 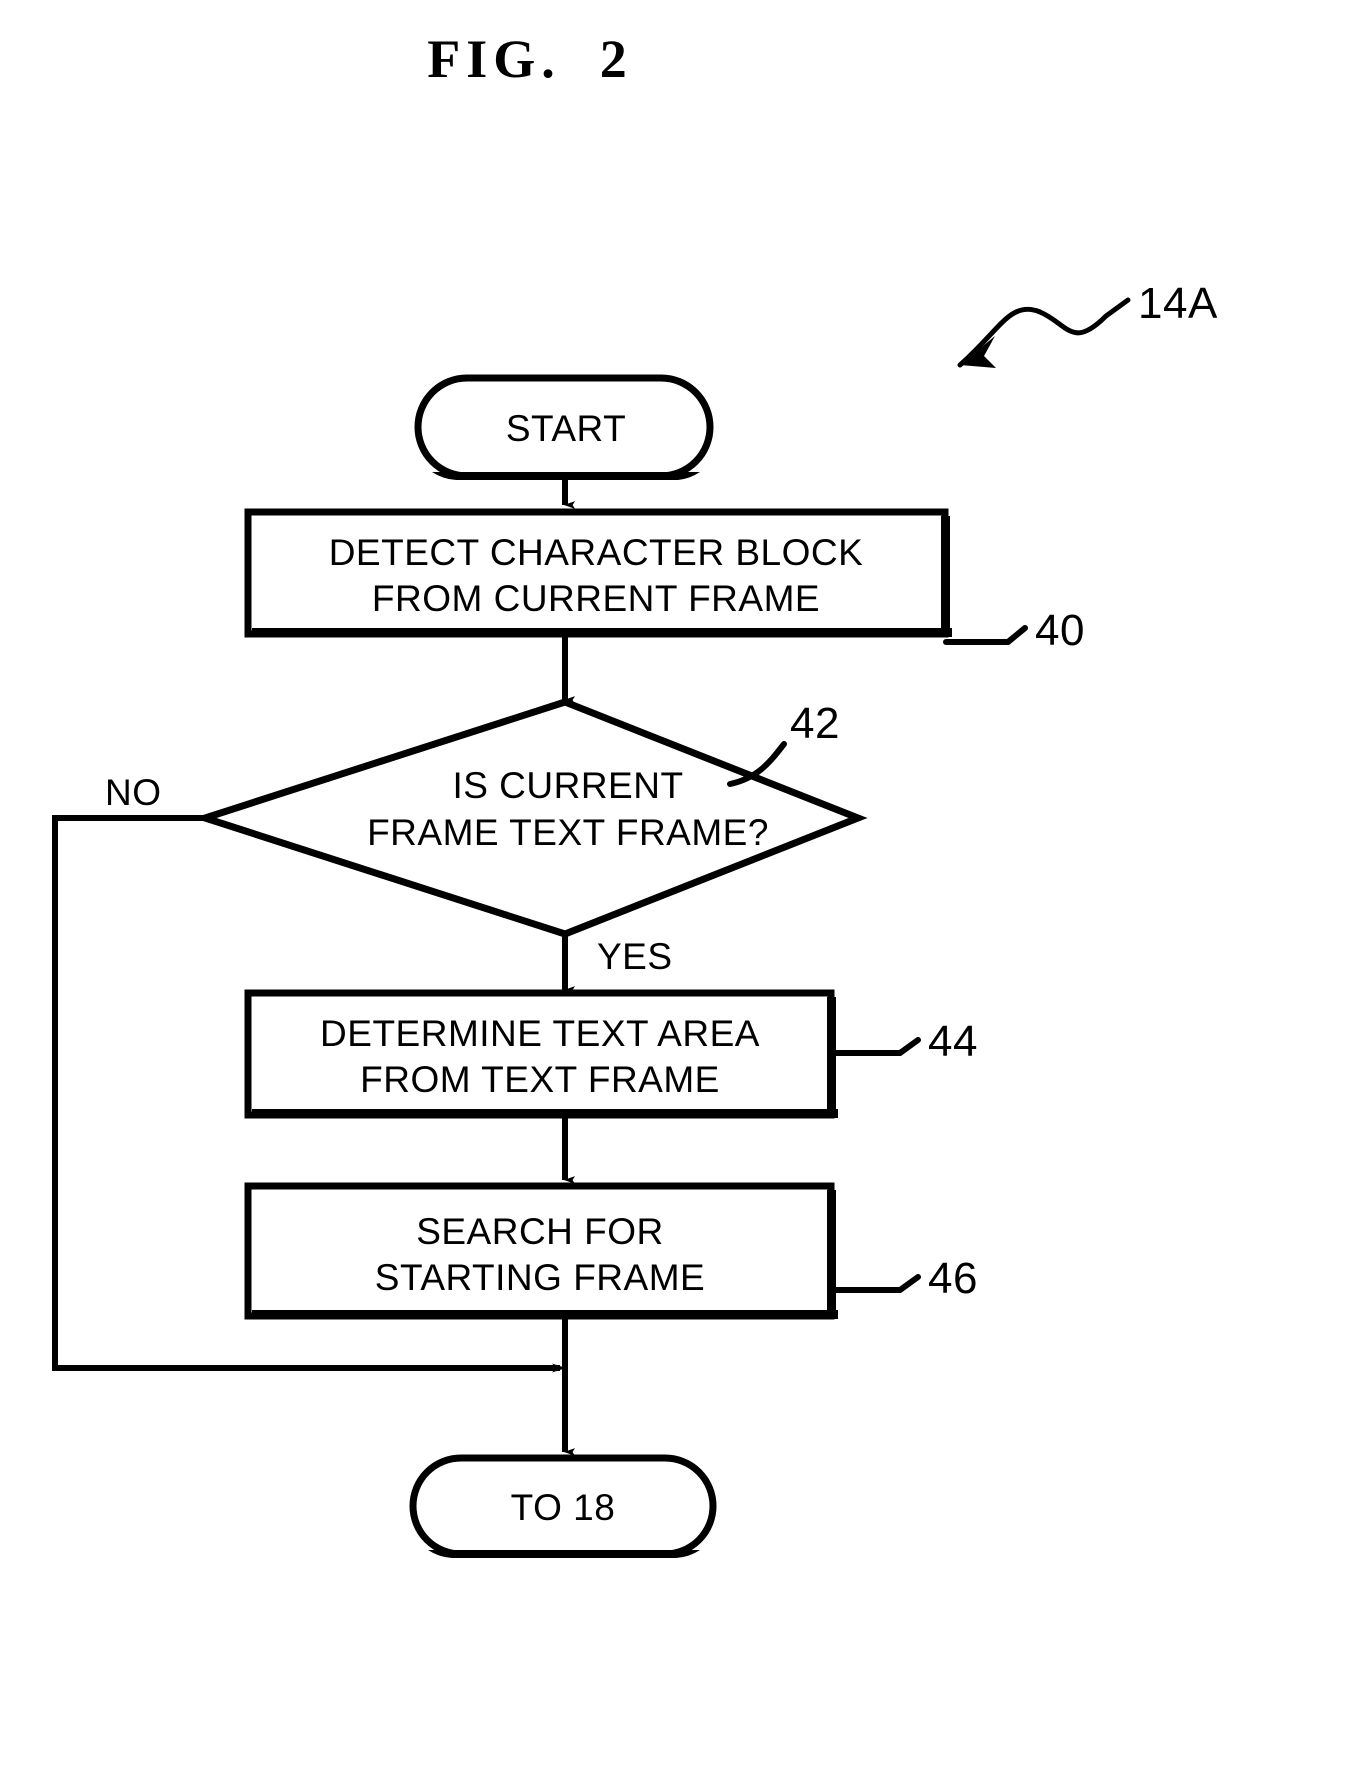 What do you see at coordinates (596, 598) in the screenshot?
I see `node-step-40-line2: FROM CURRENT FRAME` at bounding box center [596, 598].